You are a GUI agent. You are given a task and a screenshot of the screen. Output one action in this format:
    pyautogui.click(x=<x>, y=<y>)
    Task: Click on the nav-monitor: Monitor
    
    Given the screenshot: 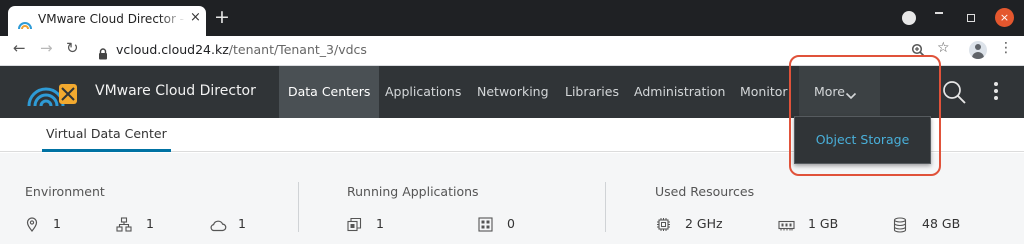 What is the action you would take?
    pyautogui.click(x=764, y=92)
    